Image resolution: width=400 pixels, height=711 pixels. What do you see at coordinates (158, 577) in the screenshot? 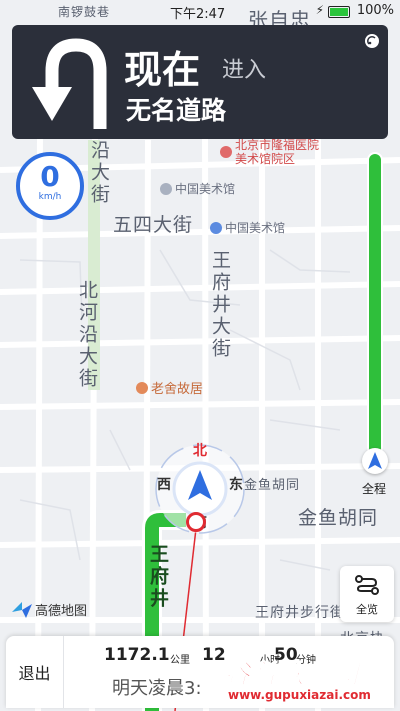
I see `map-label-route-road: 王府井` at bounding box center [158, 577].